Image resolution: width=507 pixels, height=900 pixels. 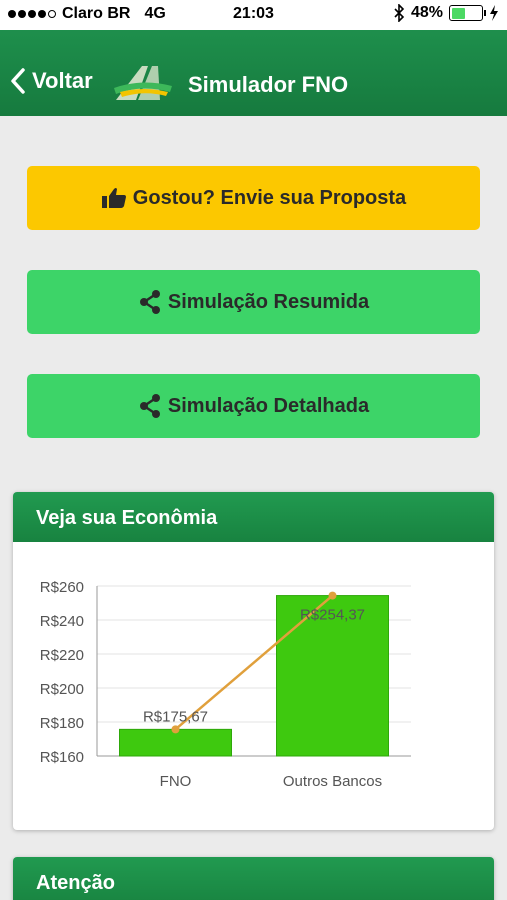 I want to click on detailed-simulation-label: Simulação Detalhada, so click(x=268, y=405).